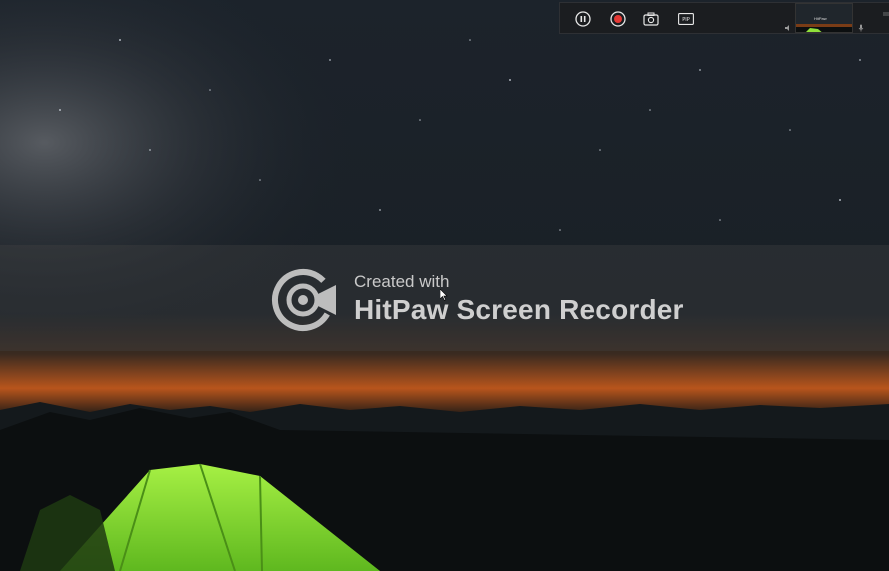 The width and height of the screenshot is (889, 571). I want to click on record-stop-icon, so click(618, 19).